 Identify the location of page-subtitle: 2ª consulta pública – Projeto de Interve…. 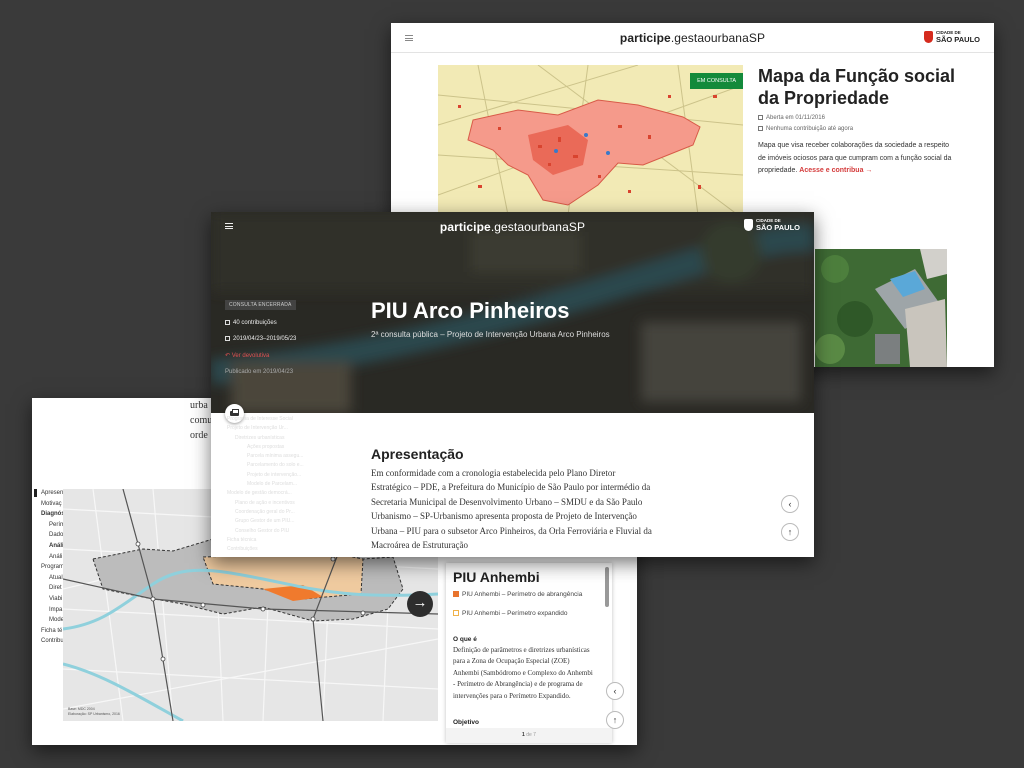
(490, 334).